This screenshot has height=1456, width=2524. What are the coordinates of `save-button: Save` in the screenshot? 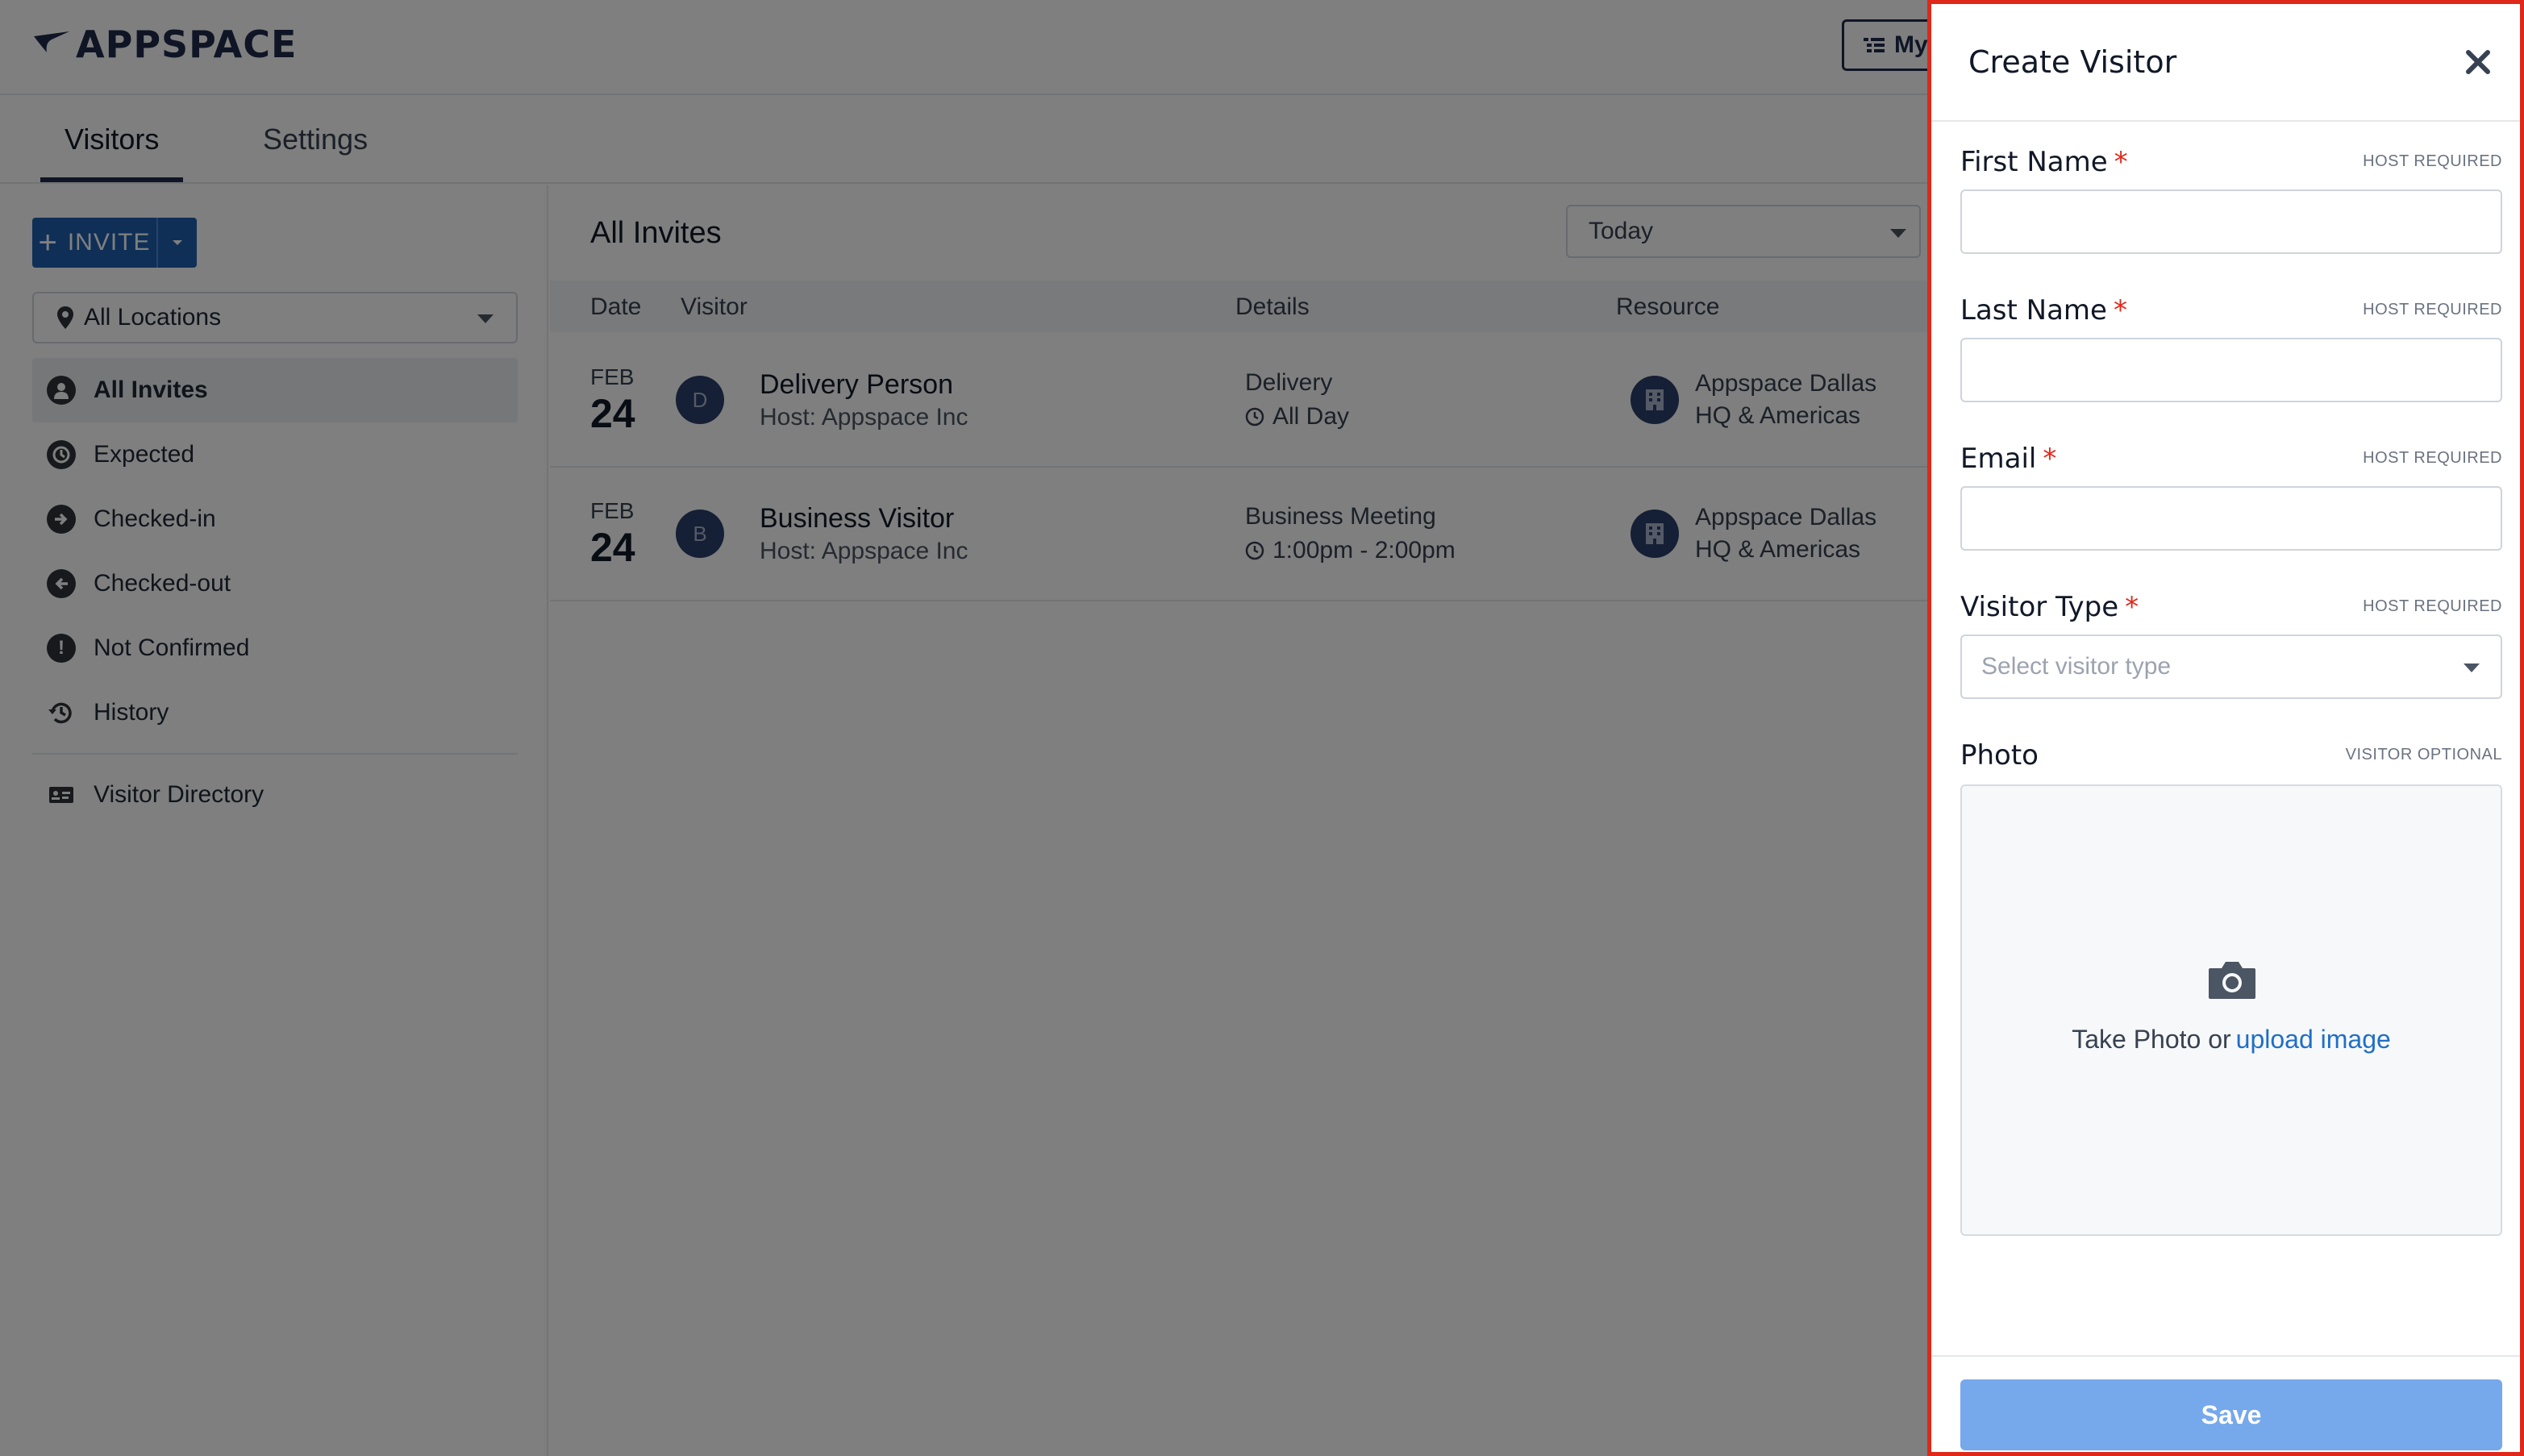 It's located at (2231, 1414).